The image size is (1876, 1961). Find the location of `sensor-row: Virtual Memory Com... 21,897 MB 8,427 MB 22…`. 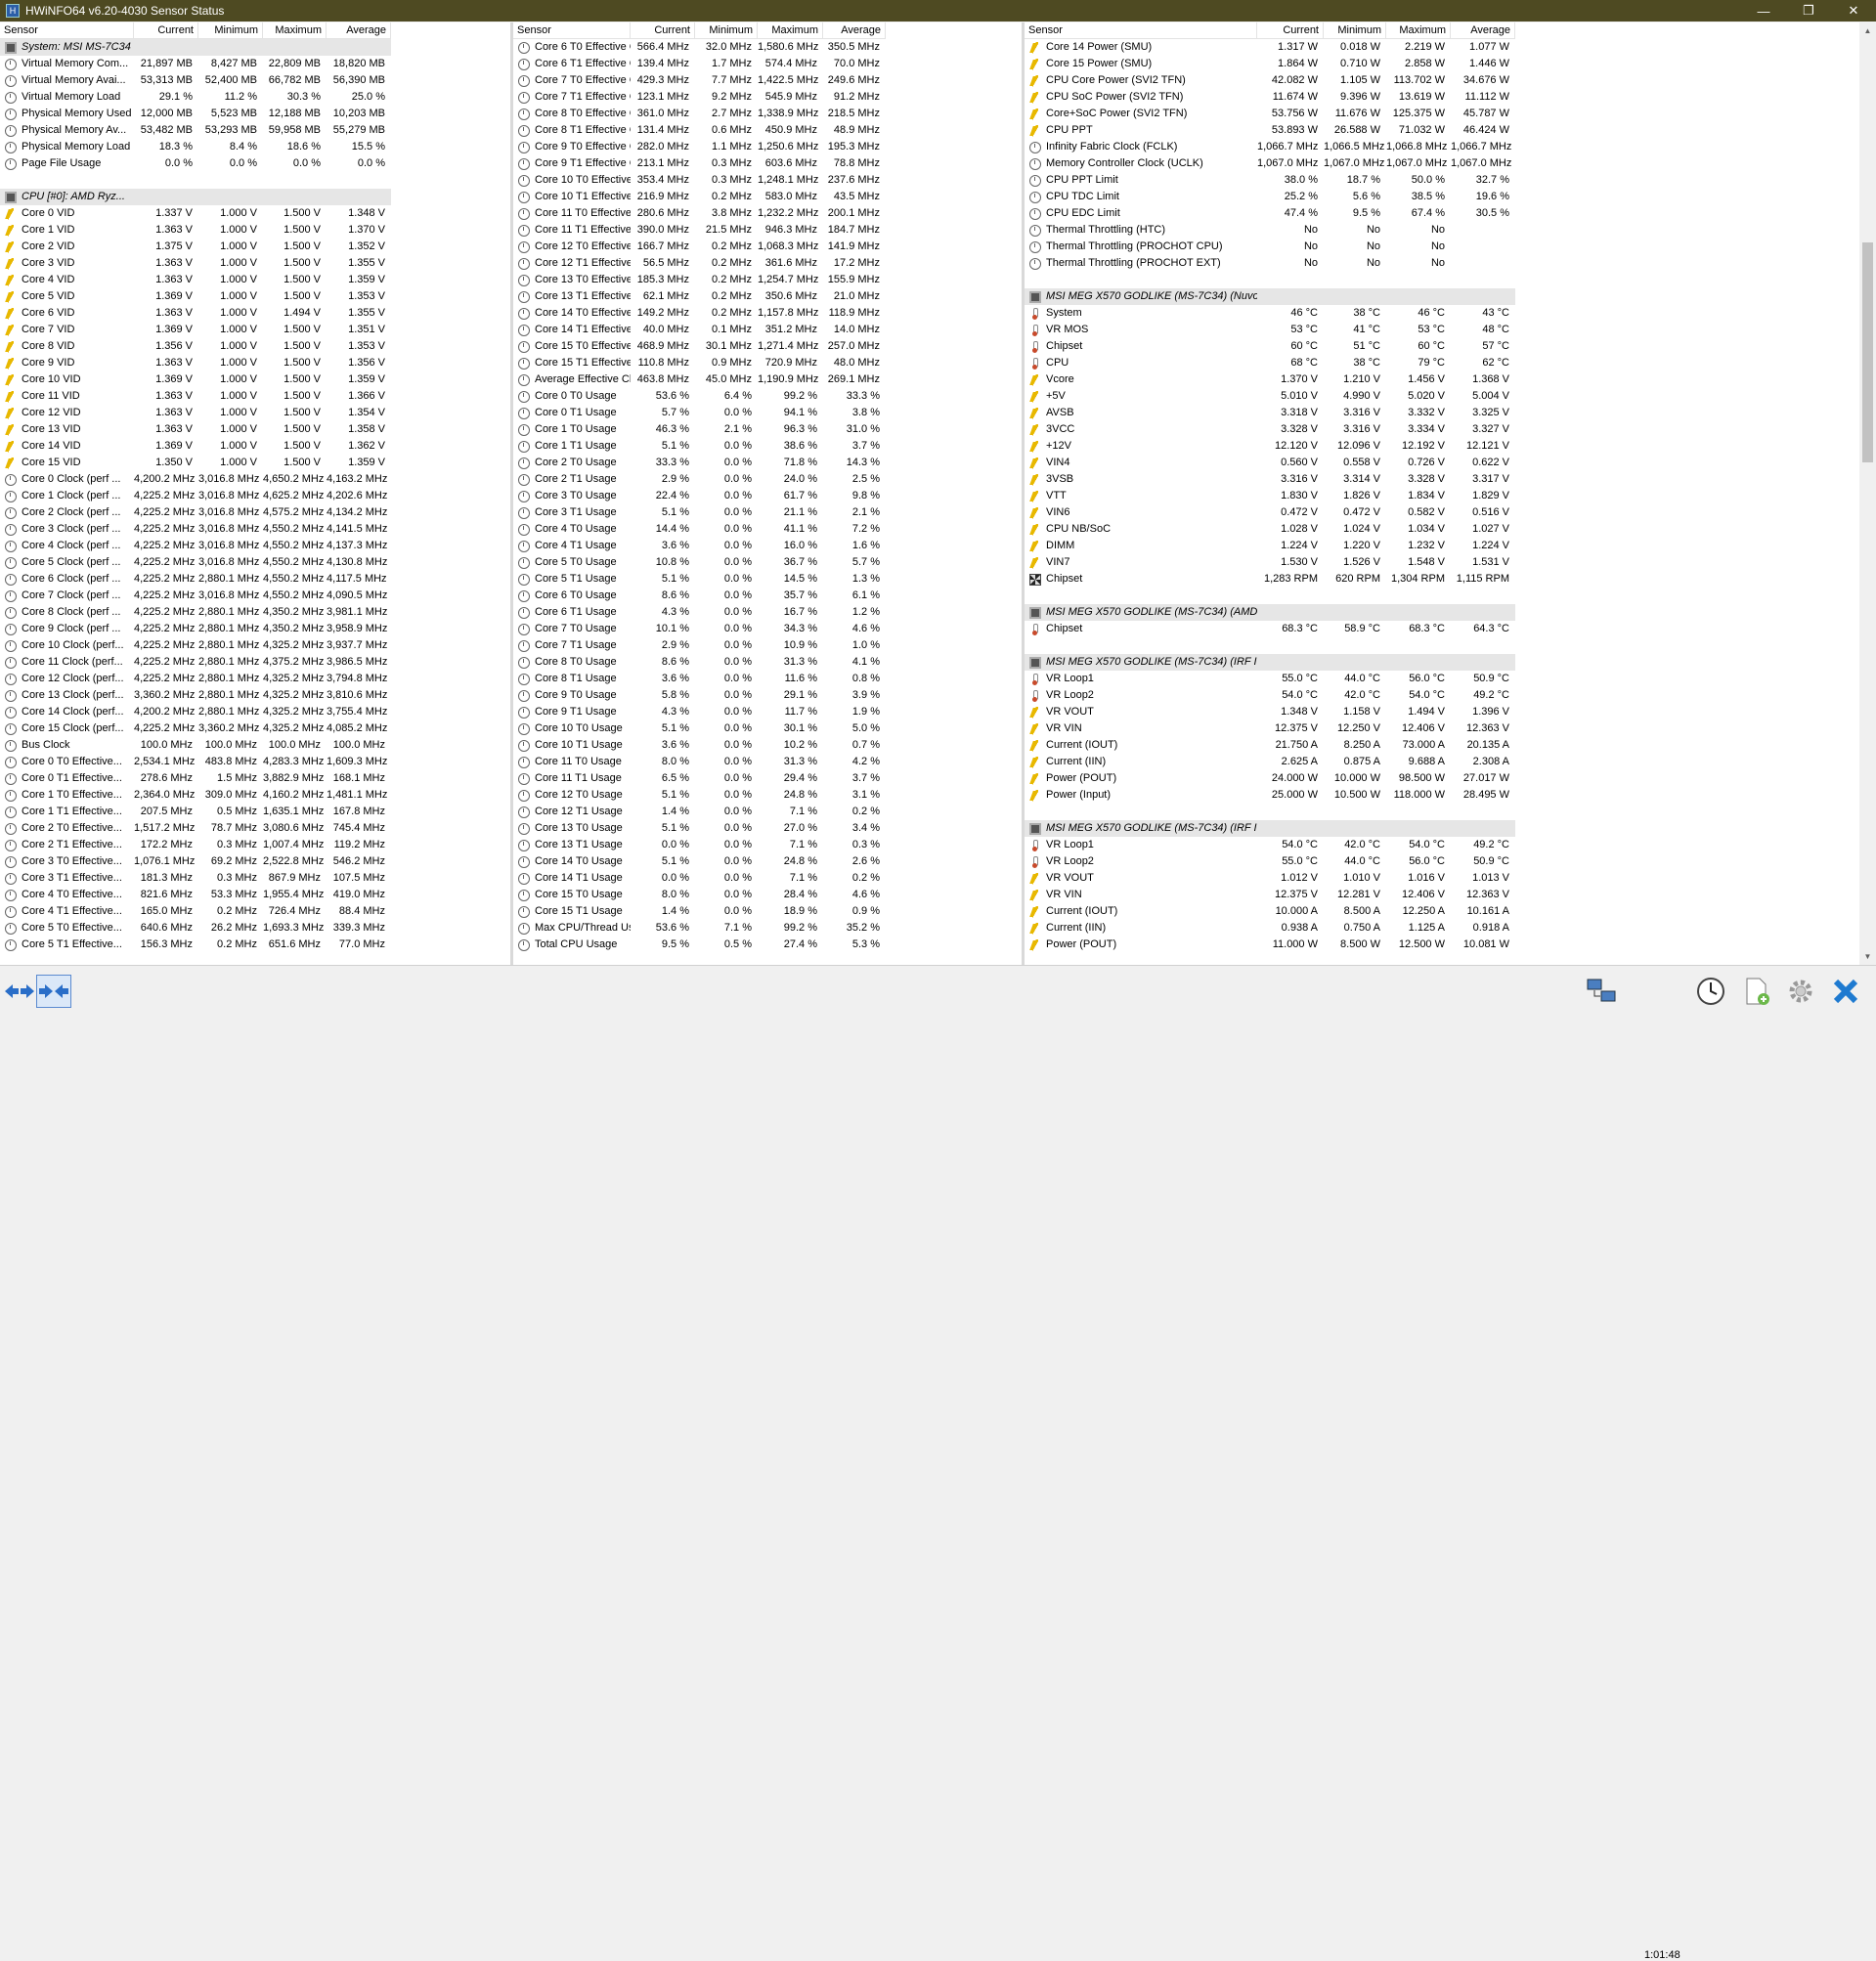

sensor-row: Virtual Memory Com... 21,897 MB 8,427 MB 22… is located at coordinates (195, 64).